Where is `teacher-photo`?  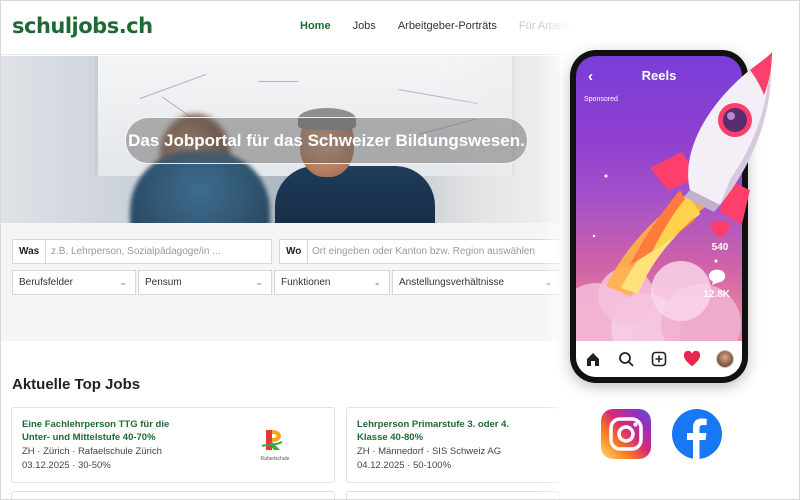 teacher-photo is located at coordinates (355, 194).